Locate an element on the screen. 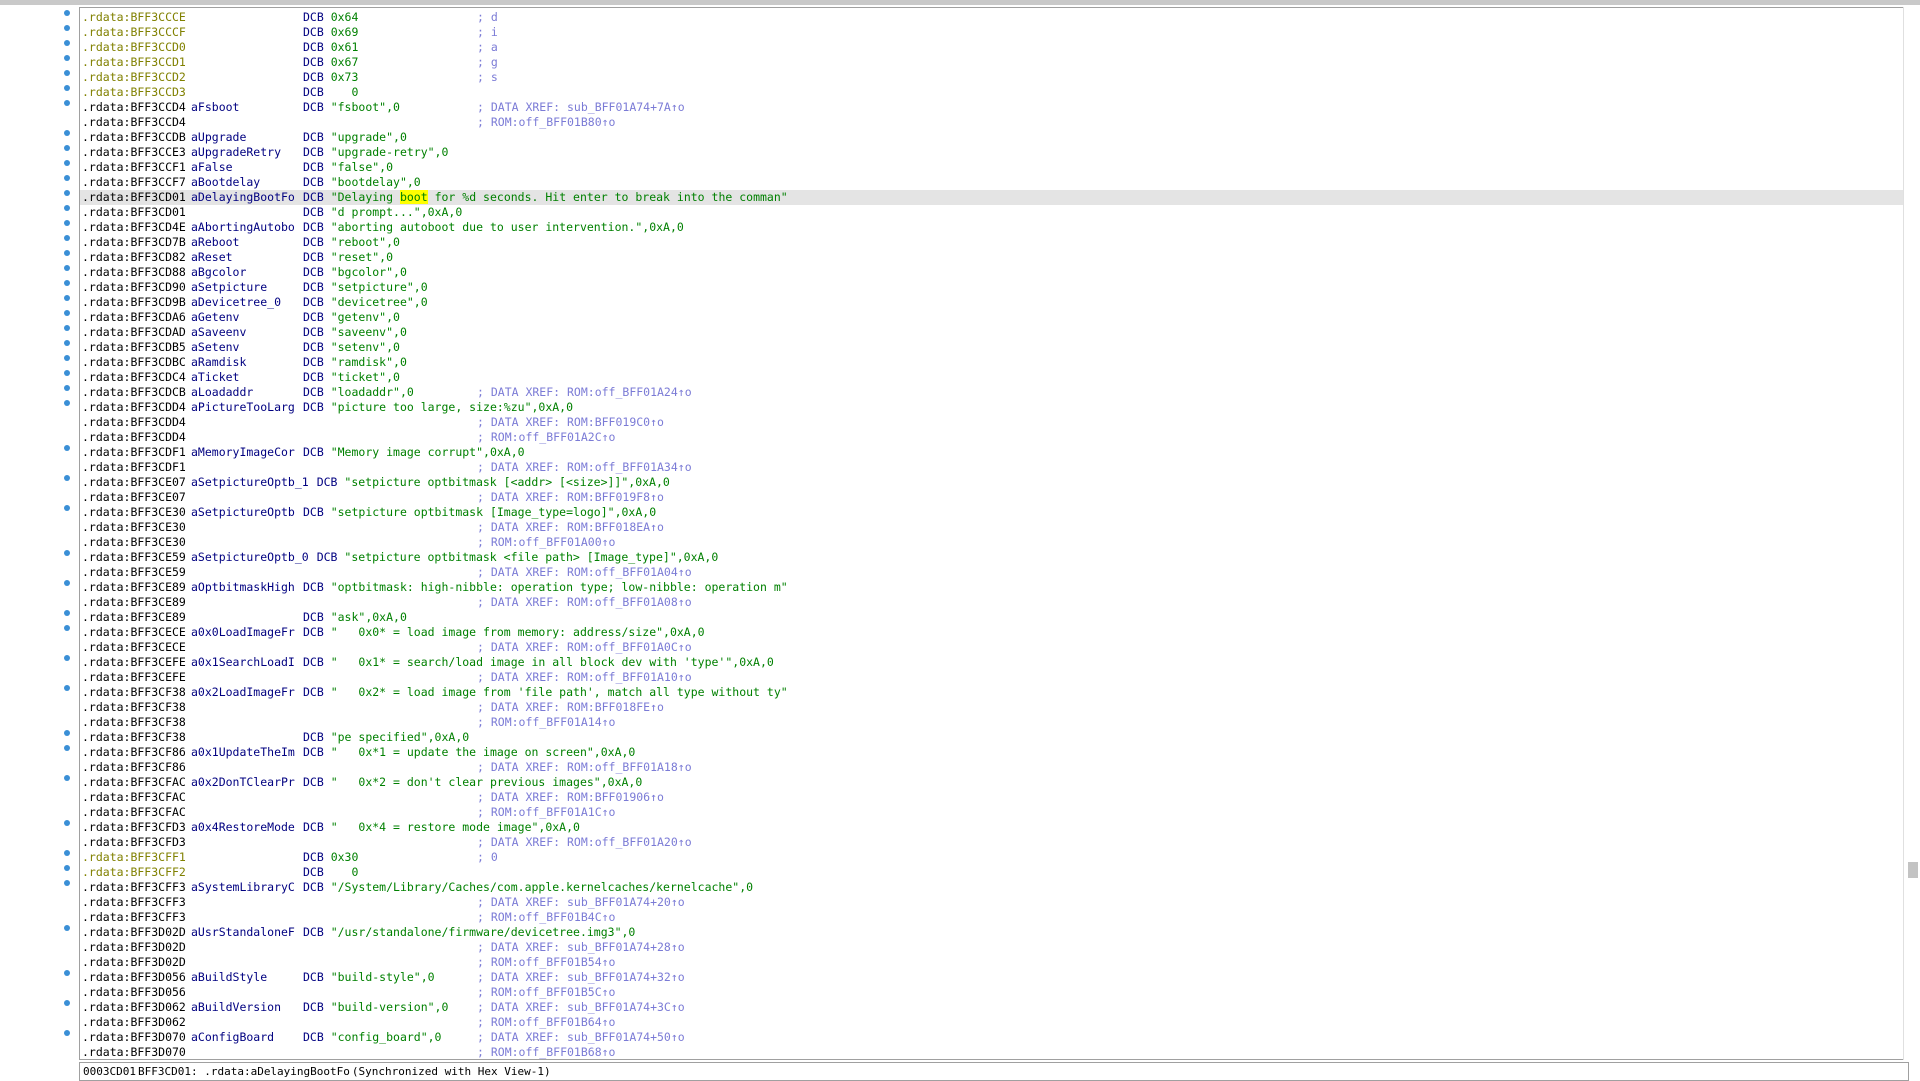 This screenshot has height=1081, width=1920. line-address: .rdata:BFF3D070 is located at coordinates (136, 1052).